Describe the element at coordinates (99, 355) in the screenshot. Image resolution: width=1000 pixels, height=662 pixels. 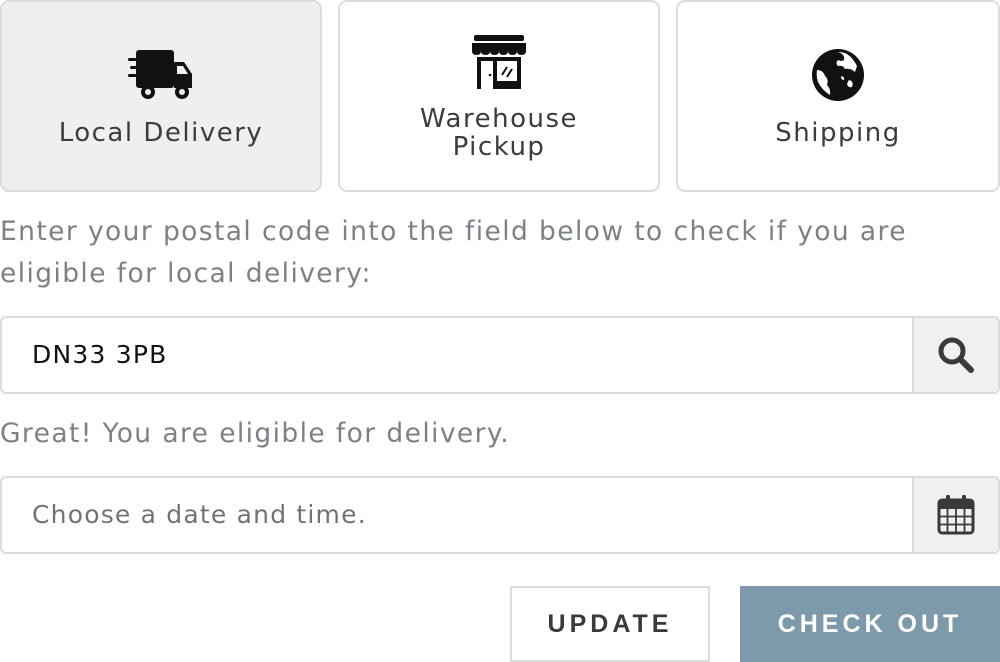
I see `postal-code-input: DN33 3PB` at that location.